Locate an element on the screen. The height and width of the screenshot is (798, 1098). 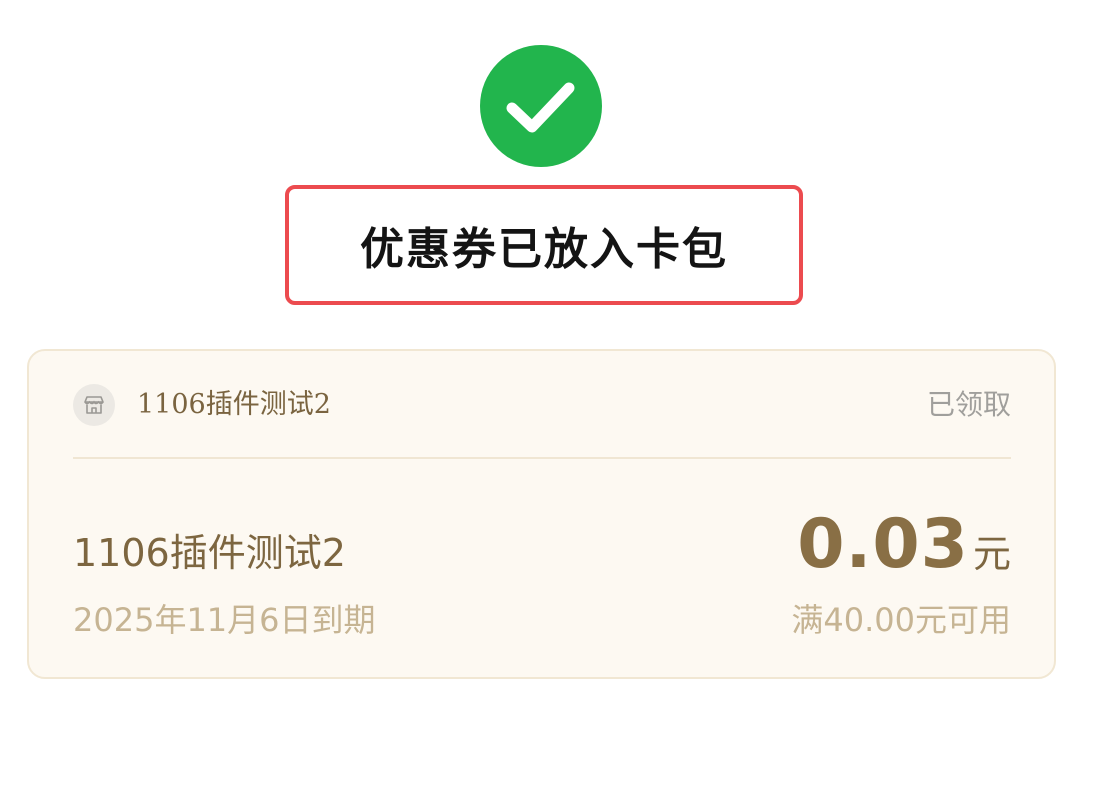
usage-condition: 满40.00元可用 is located at coordinates (901, 620).